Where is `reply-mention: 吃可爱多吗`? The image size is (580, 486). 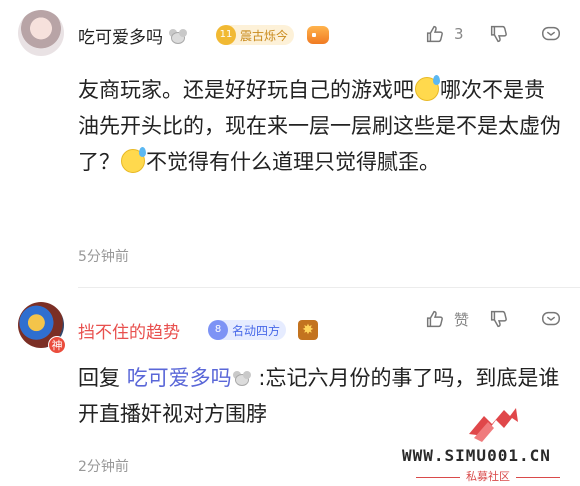 reply-mention: 吃可爱多吗 is located at coordinates (179, 378).